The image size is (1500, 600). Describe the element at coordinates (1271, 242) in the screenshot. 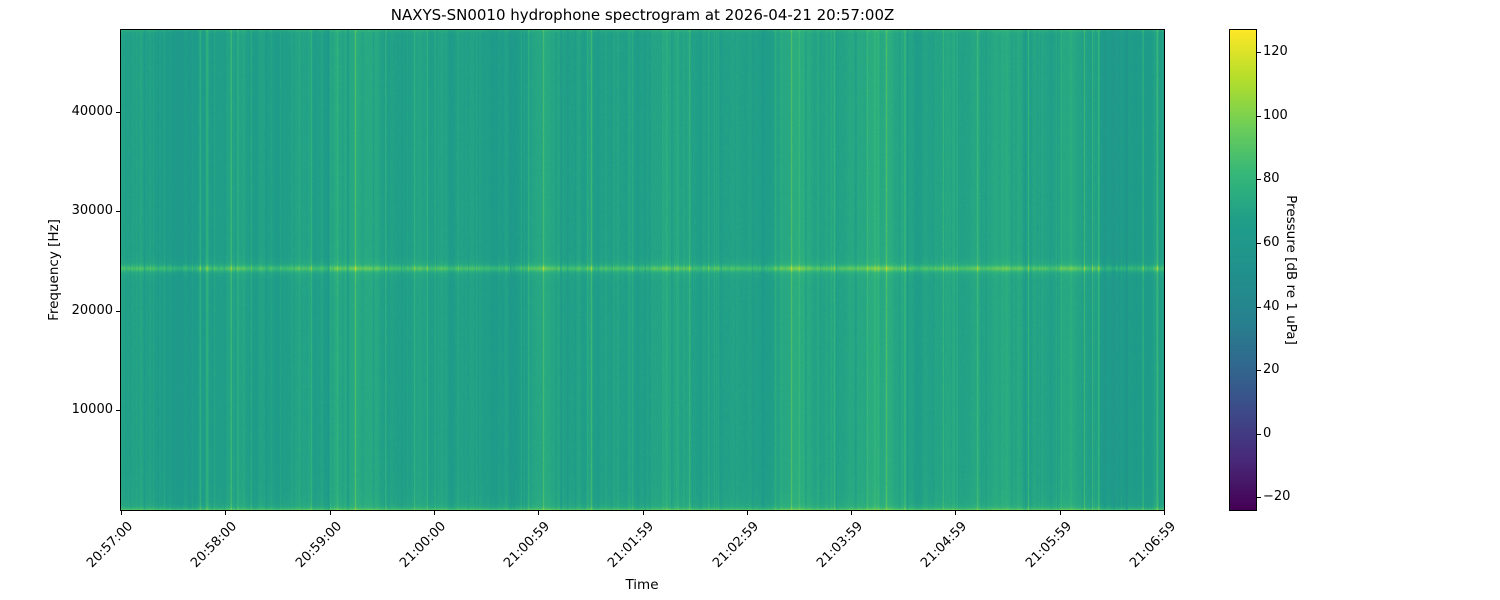

I see `colorbar-tick-label: 60` at that location.